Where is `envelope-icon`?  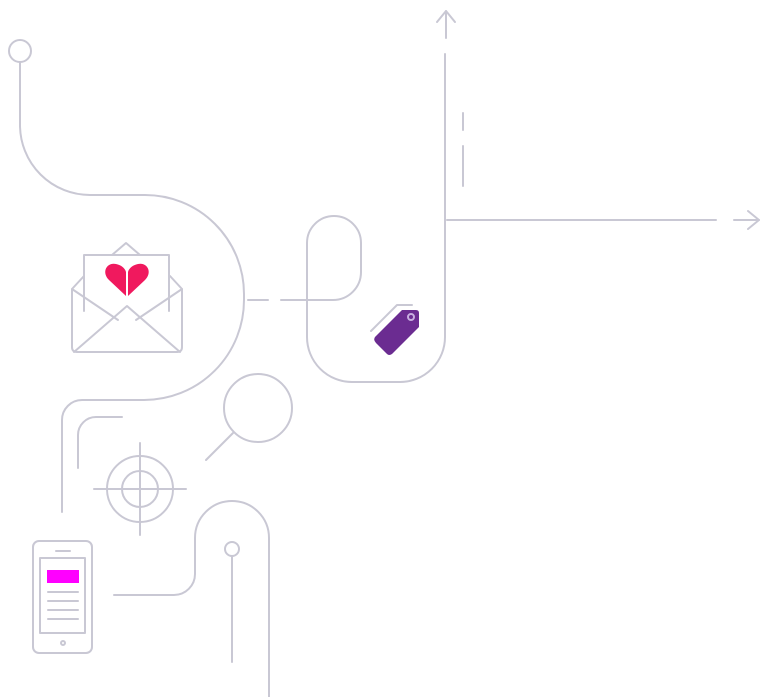 envelope-icon is located at coordinates (127, 297).